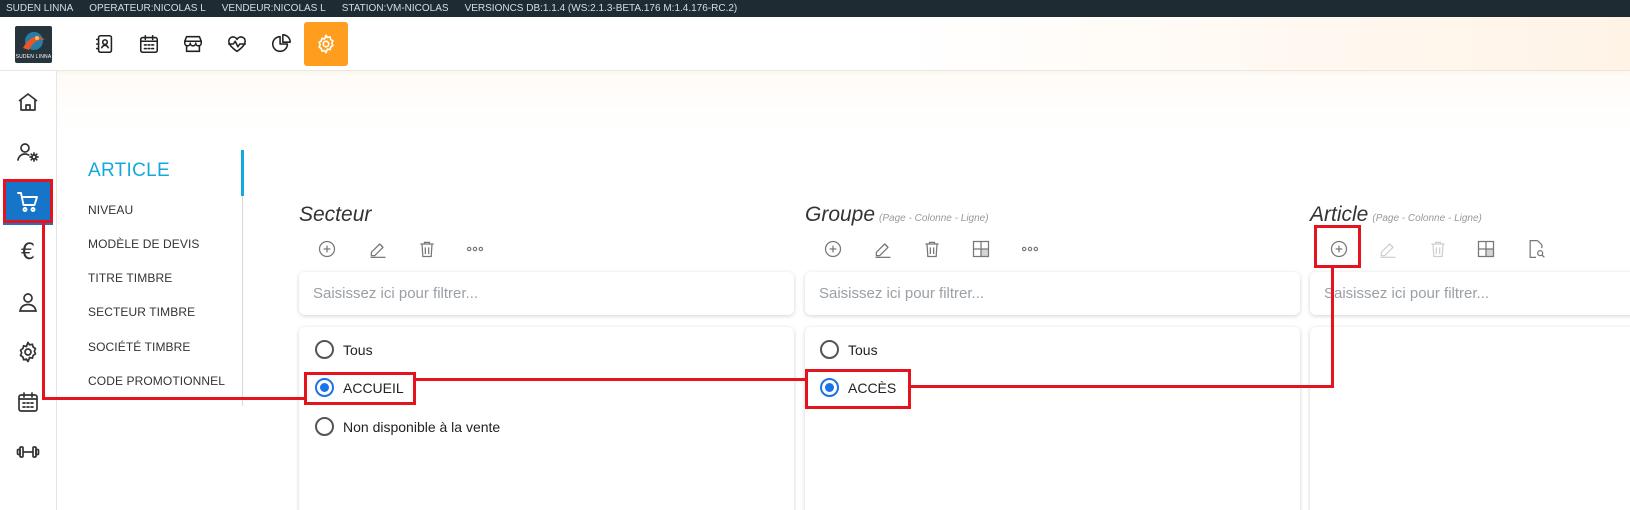 This screenshot has width=1630, height=510. I want to click on article-panel-title: Article (Page - Colonne - Ligne), so click(1396, 215).